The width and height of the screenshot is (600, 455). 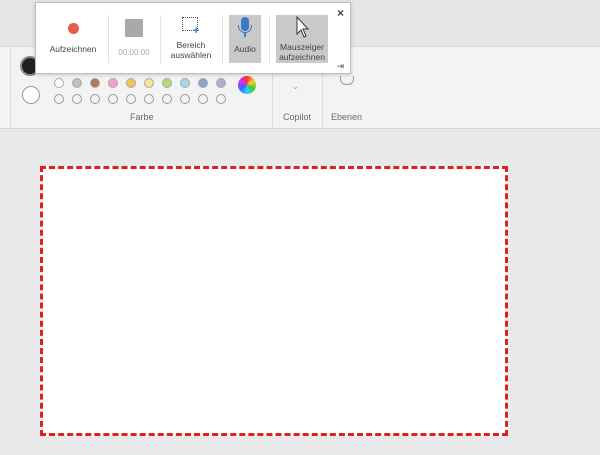 What do you see at coordinates (10, 88) in the screenshot?
I see `group-separator` at bounding box center [10, 88].